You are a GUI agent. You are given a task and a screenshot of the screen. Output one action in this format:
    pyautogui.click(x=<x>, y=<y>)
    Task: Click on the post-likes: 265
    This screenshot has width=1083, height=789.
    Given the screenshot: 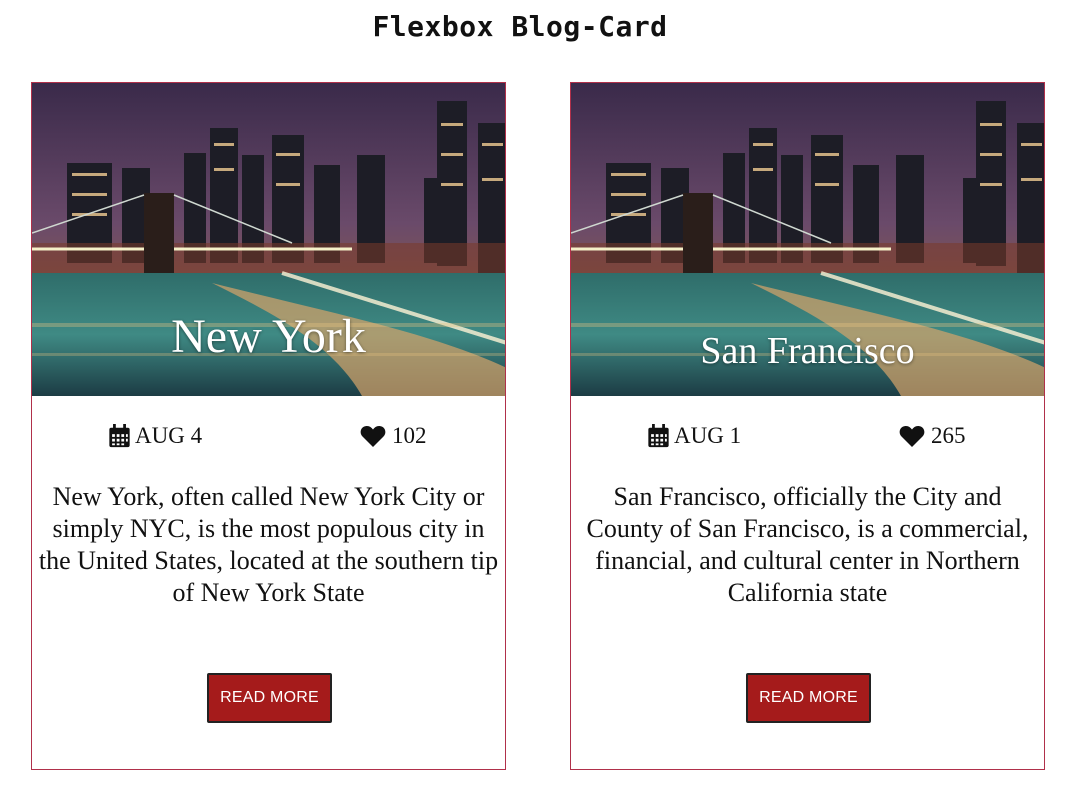 What is the action you would take?
    pyautogui.click(x=932, y=436)
    